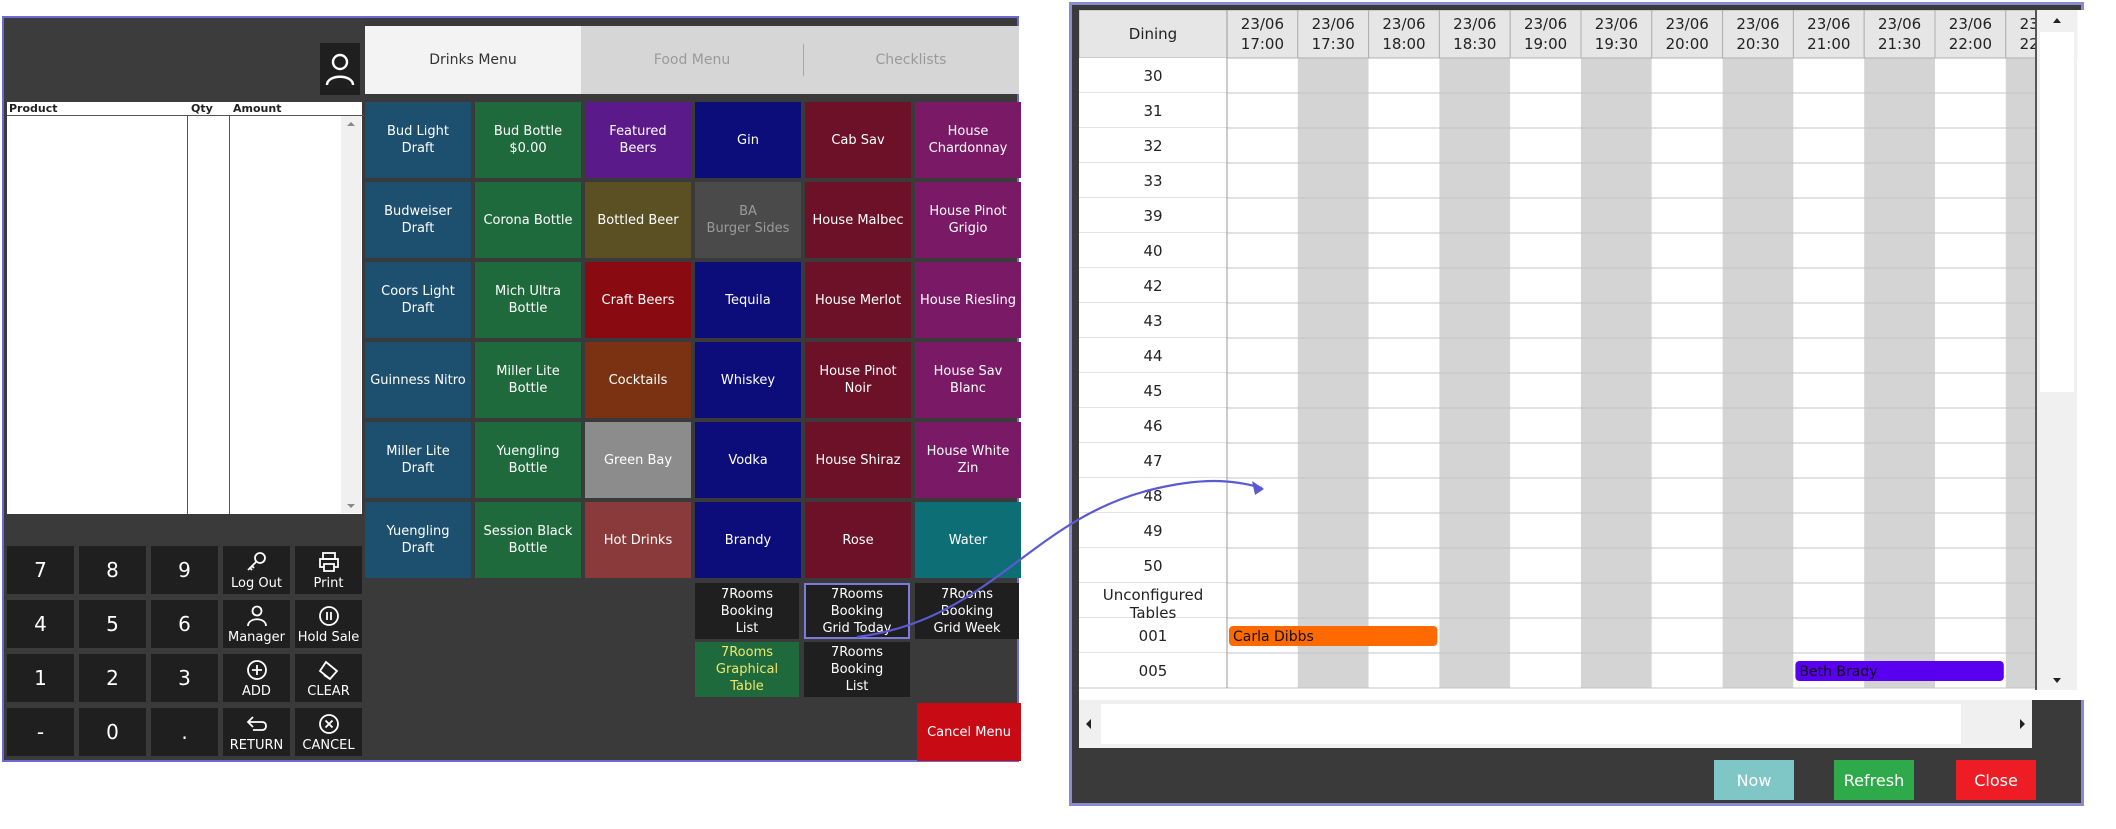 Image resolution: width=2116 pixels, height=829 pixels. Describe the element at coordinates (858, 460) in the screenshot. I see `menu-button-house-shiraz: House Shiraz` at that location.